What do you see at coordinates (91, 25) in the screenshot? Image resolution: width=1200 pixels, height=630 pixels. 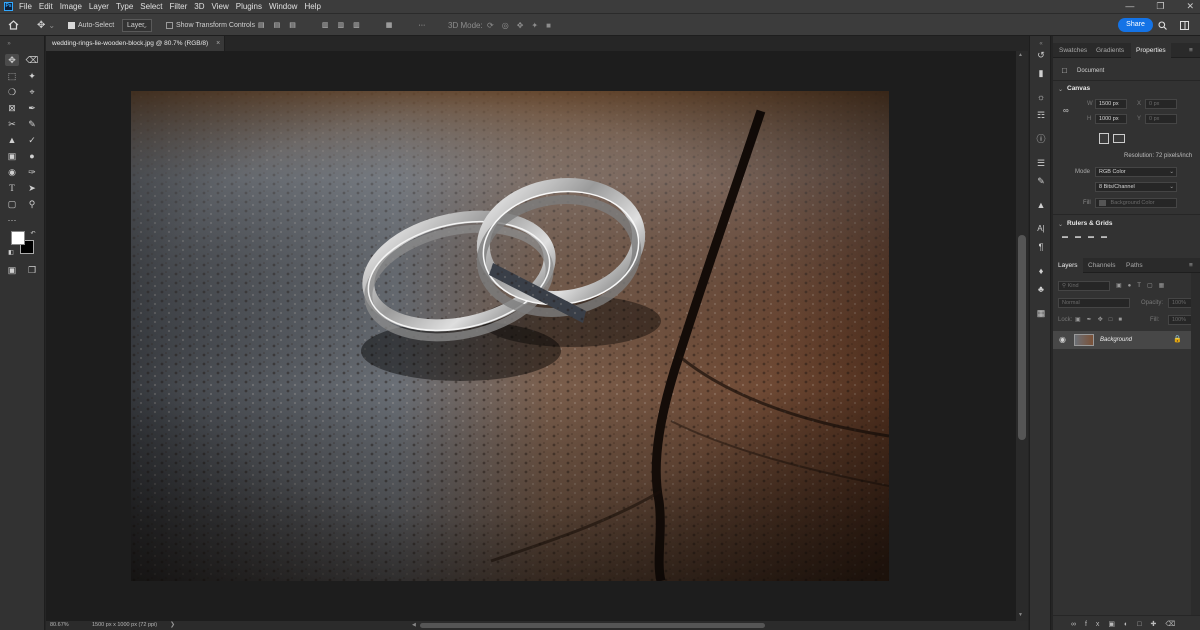 I see `auto-select-checkbox: Auto-Select` at bounding box center [91, 25].